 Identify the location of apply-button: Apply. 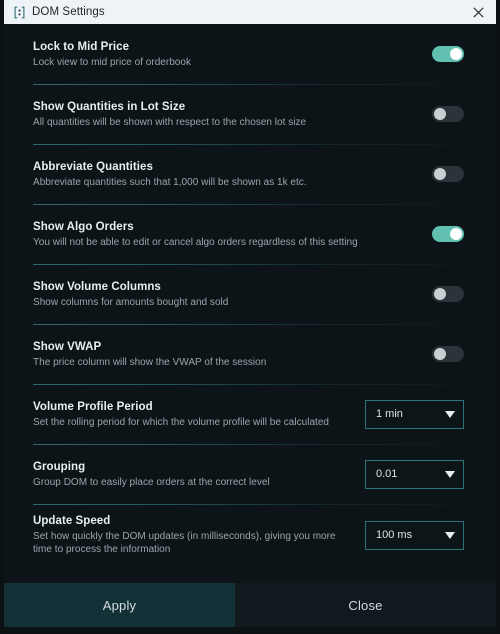
(119, 605).